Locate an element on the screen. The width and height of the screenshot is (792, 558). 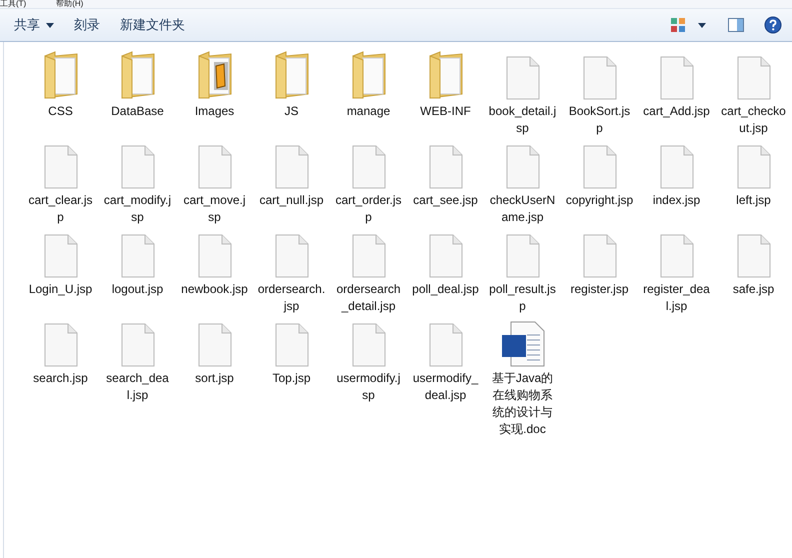
file-name: WEB-INF is located at coordinates (446, 111).